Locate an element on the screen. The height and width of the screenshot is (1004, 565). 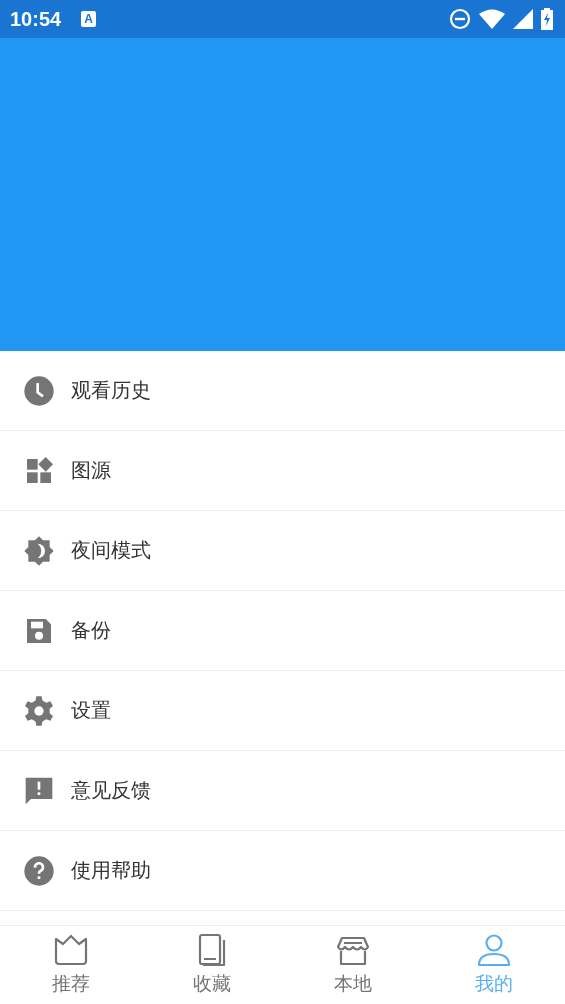
menu-item: 意见反馈 is located at coordinates (282, 791).